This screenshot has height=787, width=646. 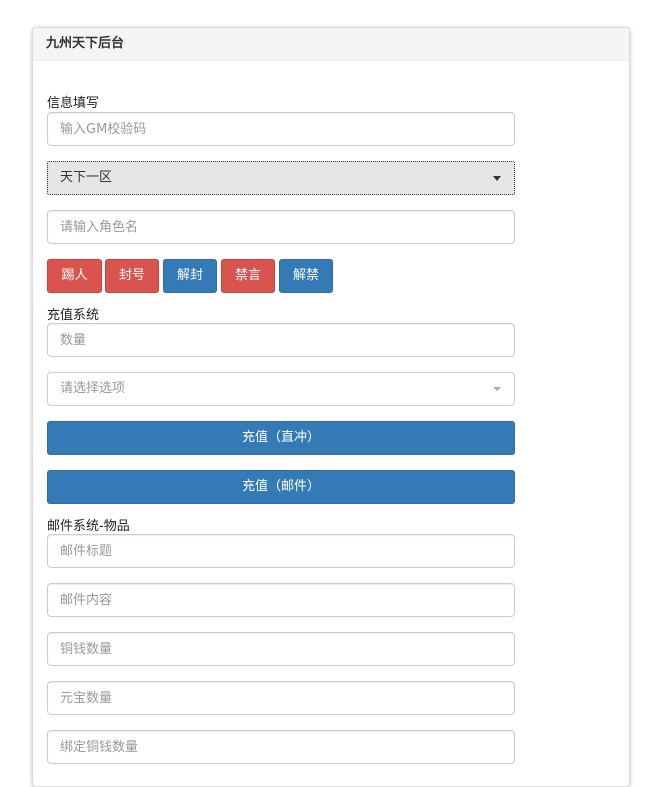 What do you see at coordinates (281, 438) in the screenshot?
I see `recharge-direct-button: 充值（直冲）` at bounding box center [281, 438].